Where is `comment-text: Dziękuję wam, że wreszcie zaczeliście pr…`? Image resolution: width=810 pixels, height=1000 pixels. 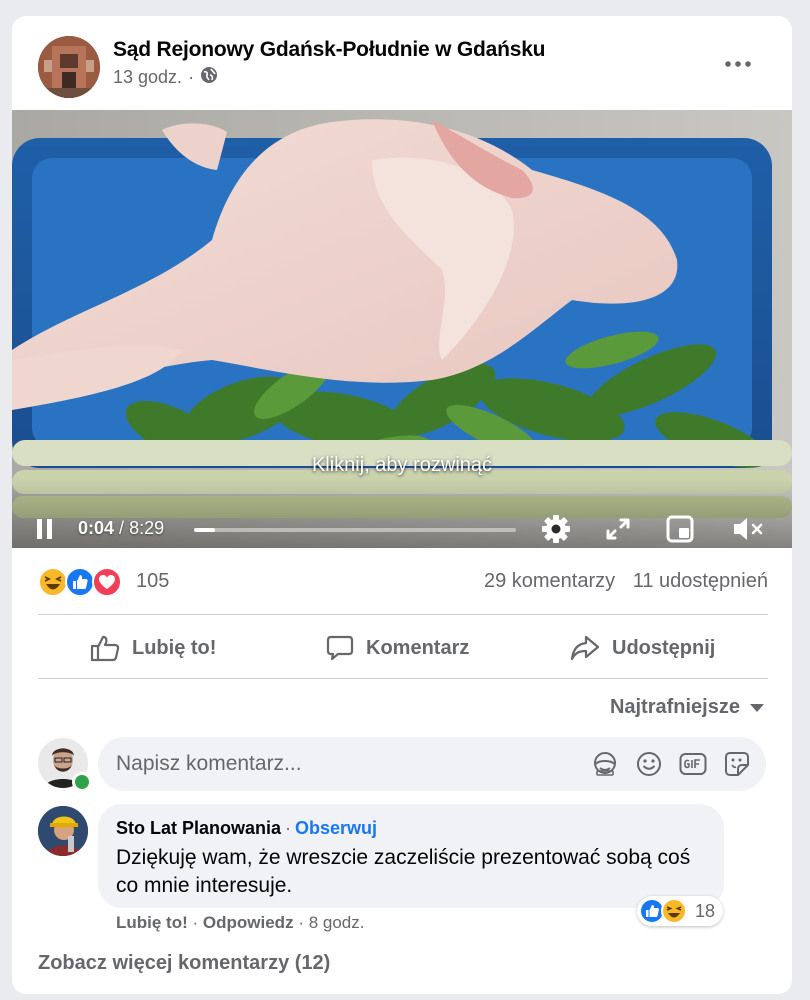 comment-text: Dziękuję wam, że wreszcie zaczeliście pr… is located at coordinates (403, 871).